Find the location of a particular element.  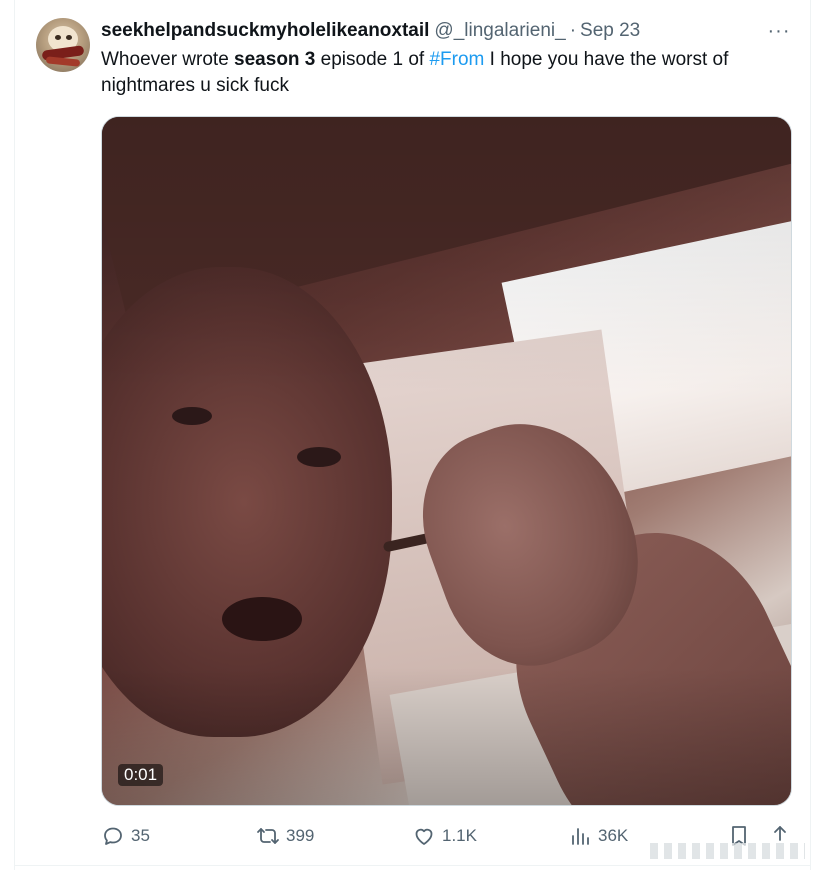

tweet-text-bold: season 3 is located at coordinates (275, 59).